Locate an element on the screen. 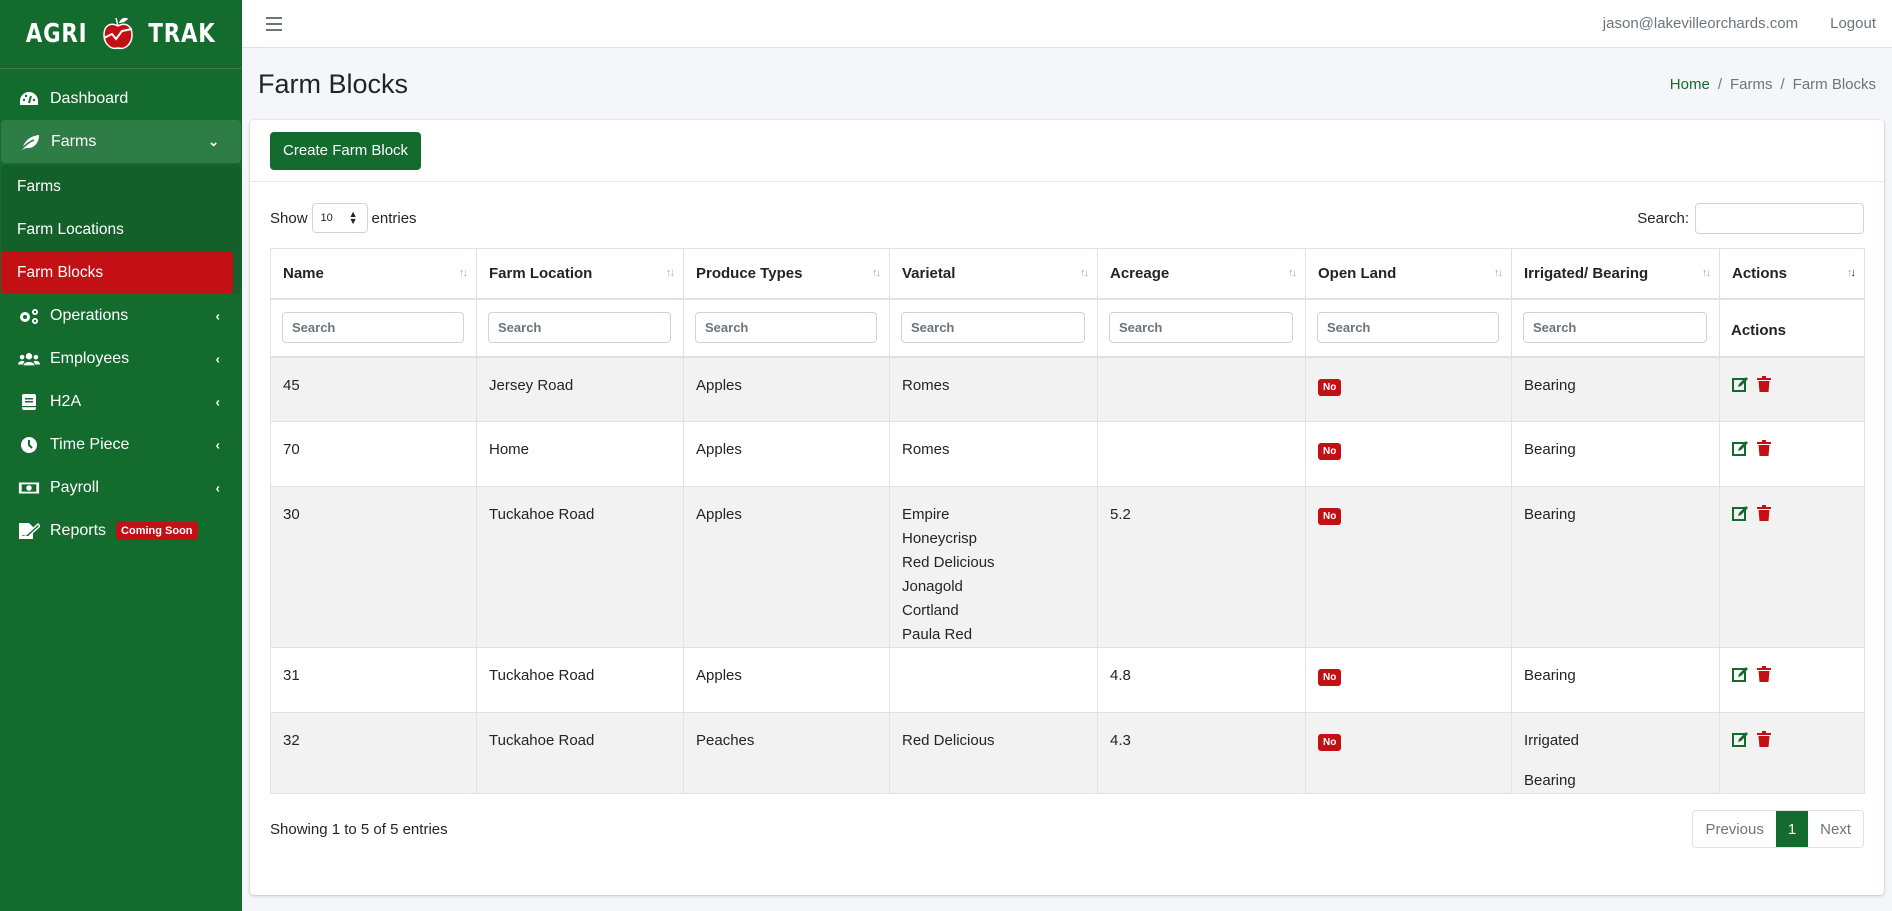 The image size is (1892, 911). varietal-item: Paula Red is located at coordinates (937, 634).